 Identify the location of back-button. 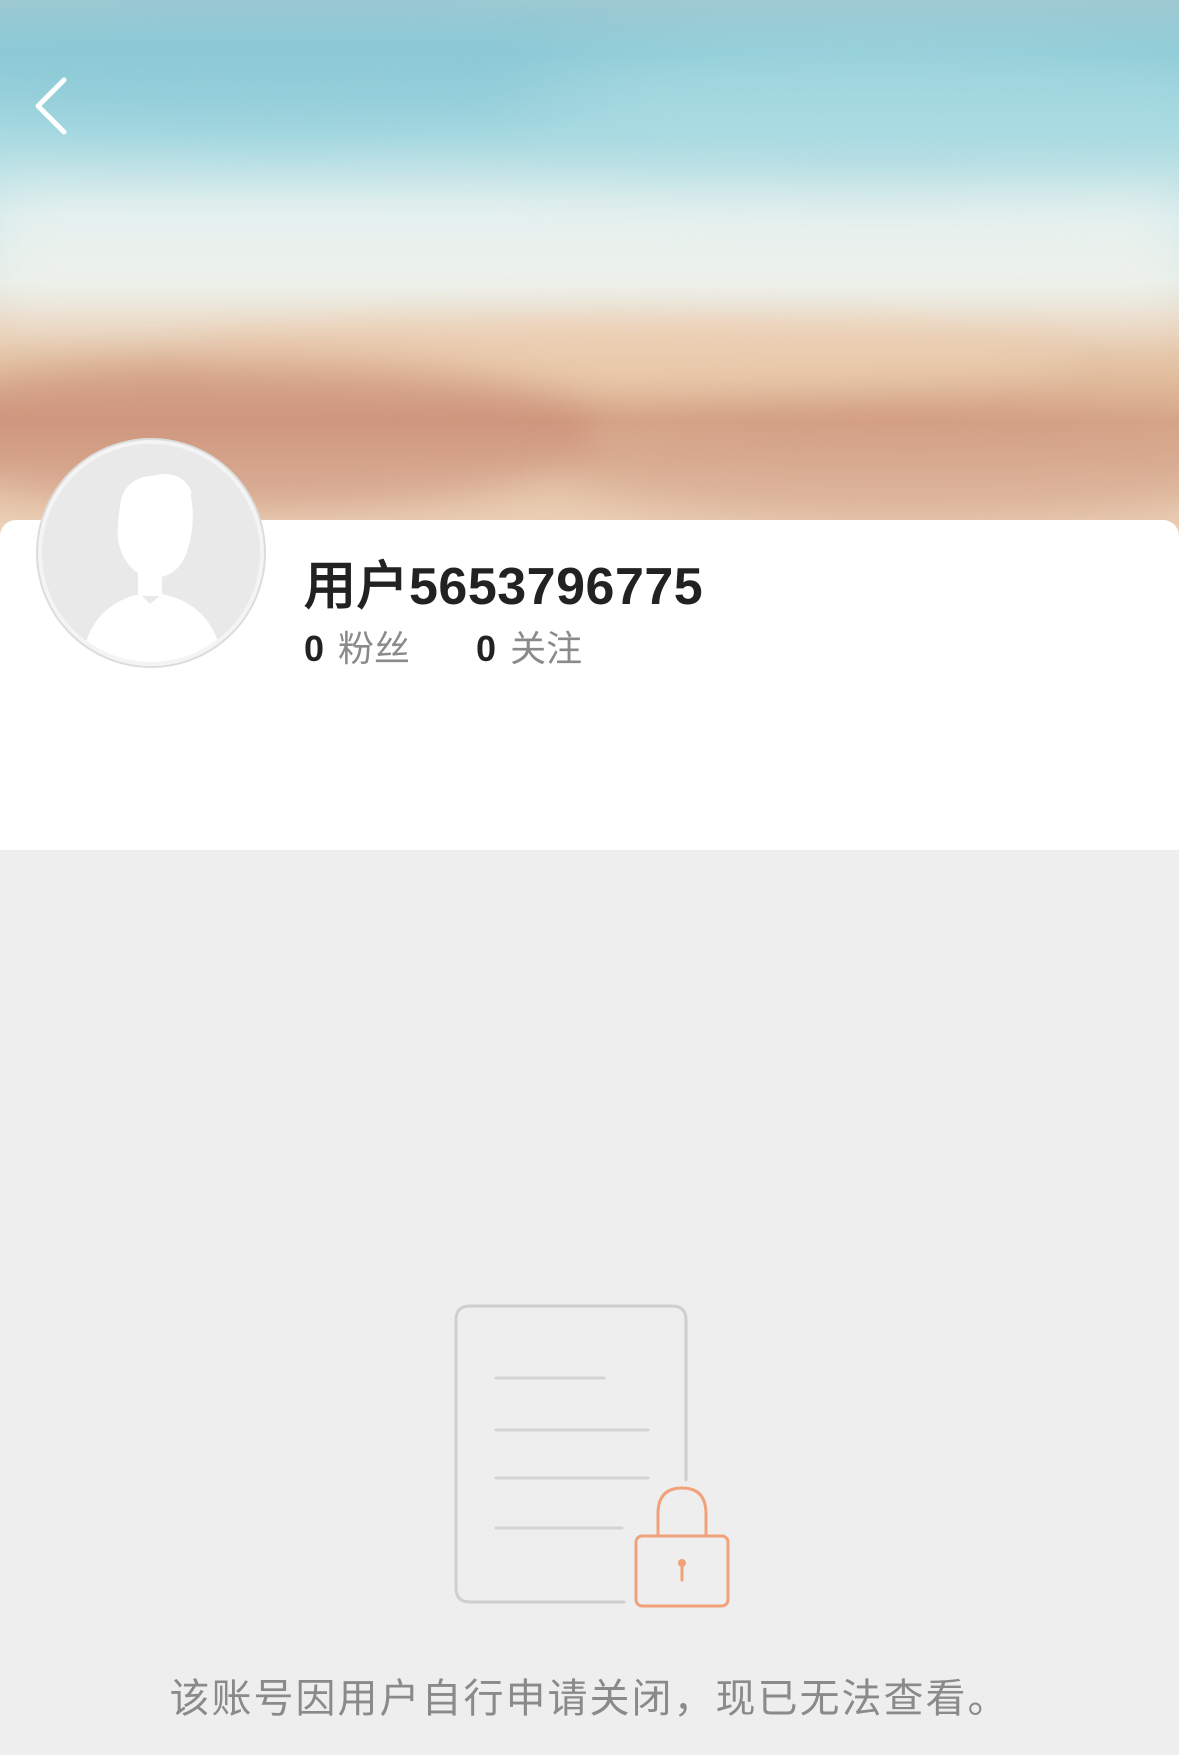
(52, 106).